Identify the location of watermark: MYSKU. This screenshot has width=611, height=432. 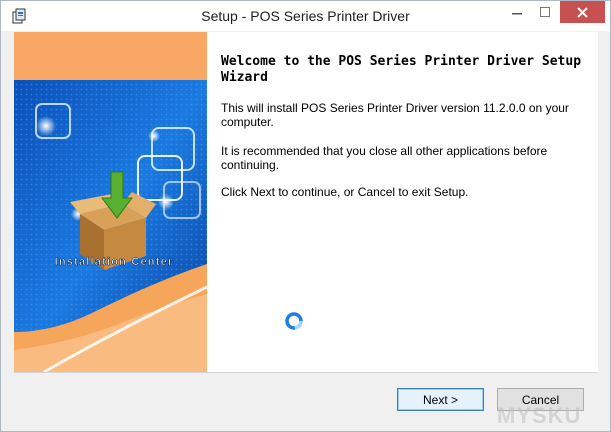
(539, 415).